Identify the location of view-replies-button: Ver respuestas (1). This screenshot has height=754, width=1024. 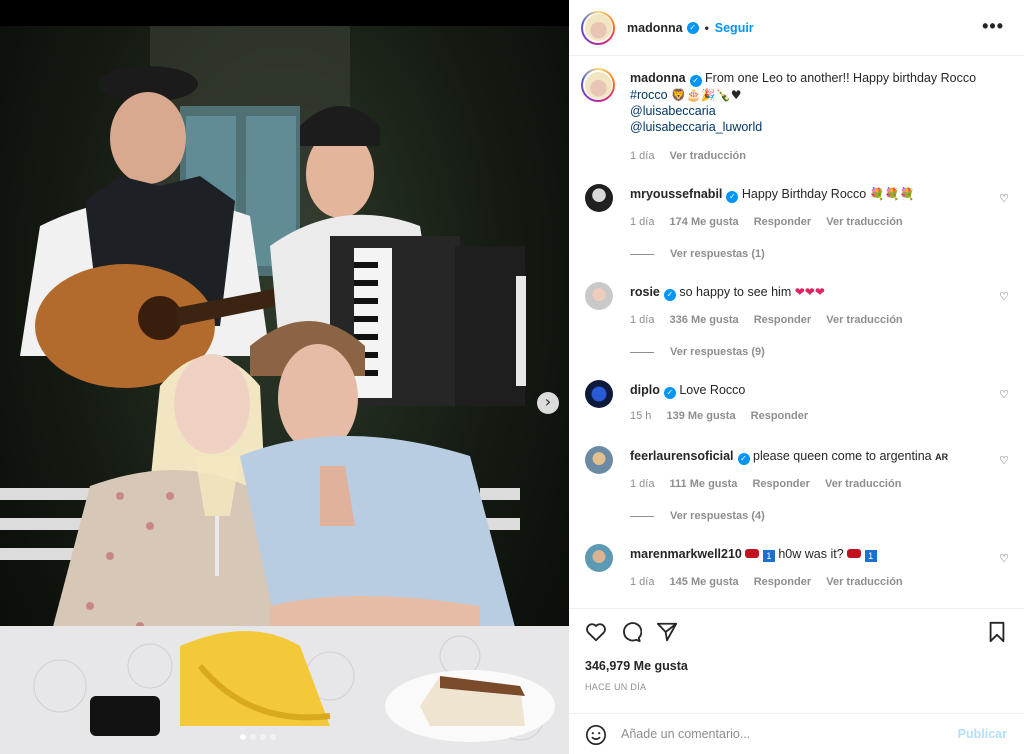
(697, 254).